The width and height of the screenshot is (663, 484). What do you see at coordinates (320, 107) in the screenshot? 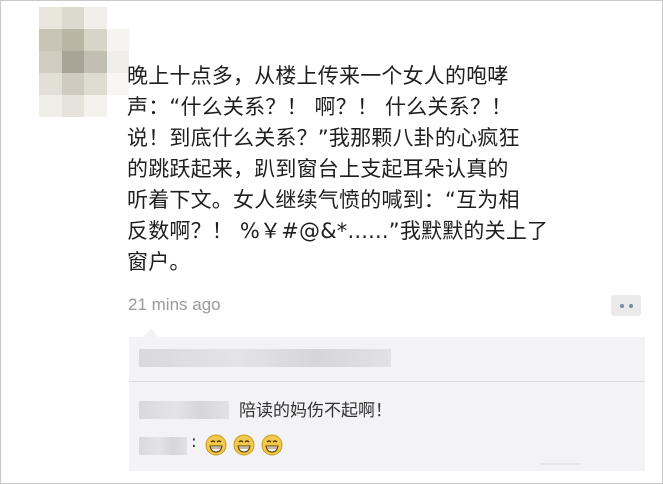
I see `post-line: 声：“什么关系？！ 啊？！ 什么关系？！` at bounding box center [320, 107].